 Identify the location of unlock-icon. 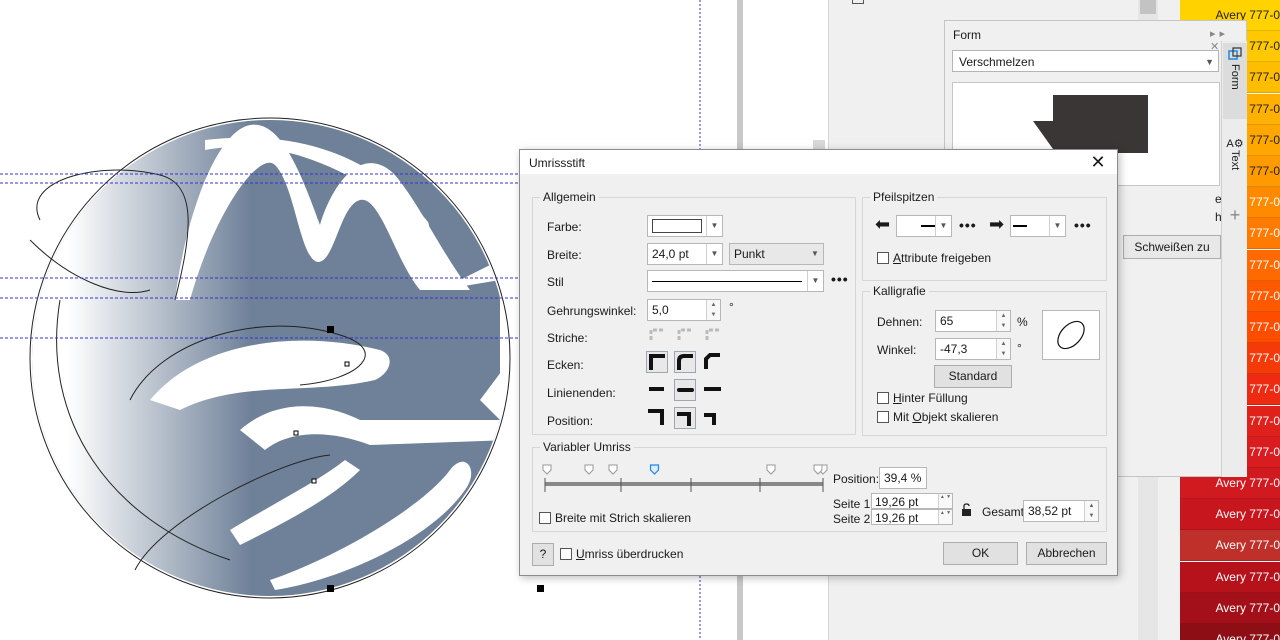
(967, 510).